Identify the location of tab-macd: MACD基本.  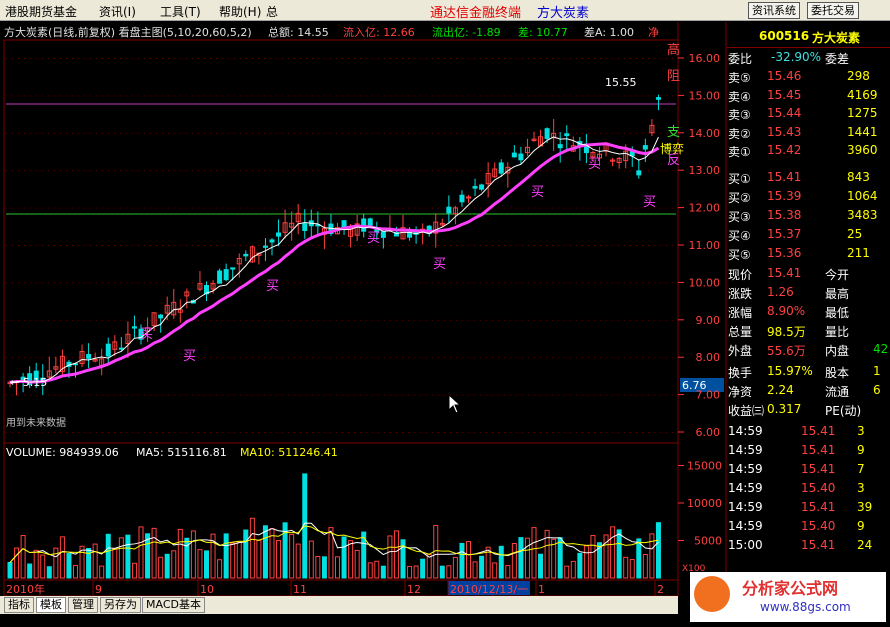
(173, 605).